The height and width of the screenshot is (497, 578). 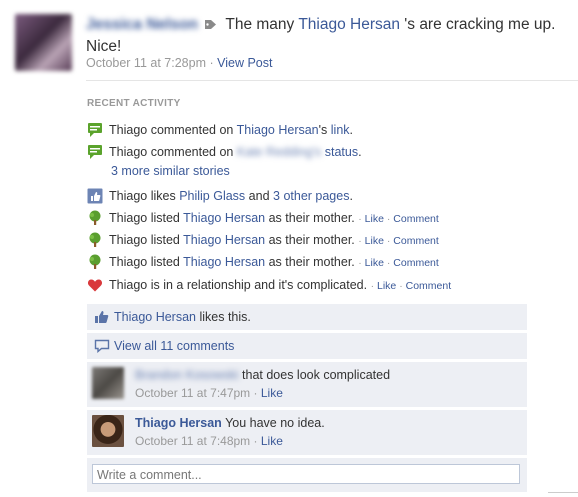 I want to click on comment-timestamp: October 11 at 7:47pm, so click(x=192, y=393).